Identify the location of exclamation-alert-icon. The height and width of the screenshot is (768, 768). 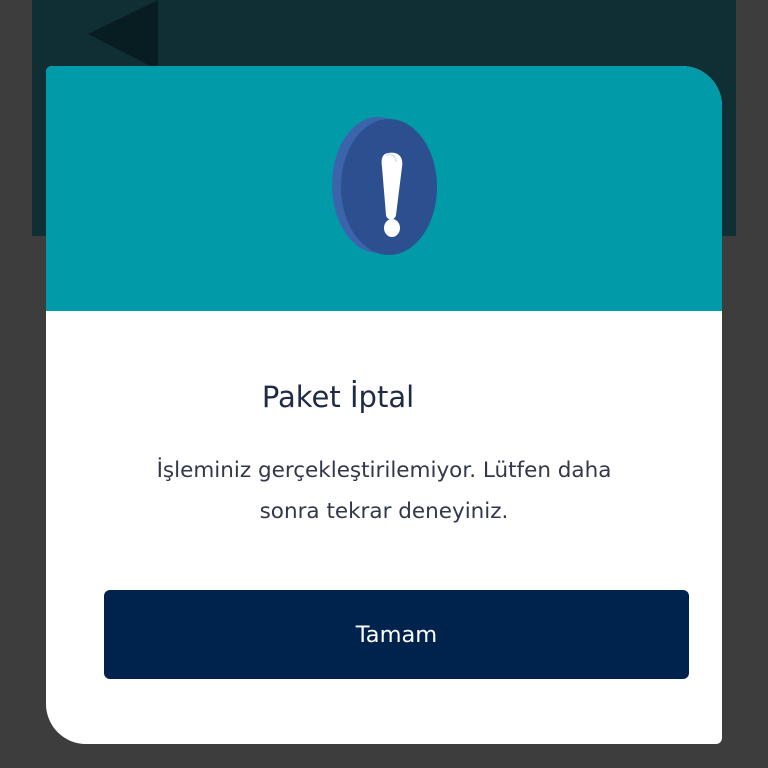
(384, 186).